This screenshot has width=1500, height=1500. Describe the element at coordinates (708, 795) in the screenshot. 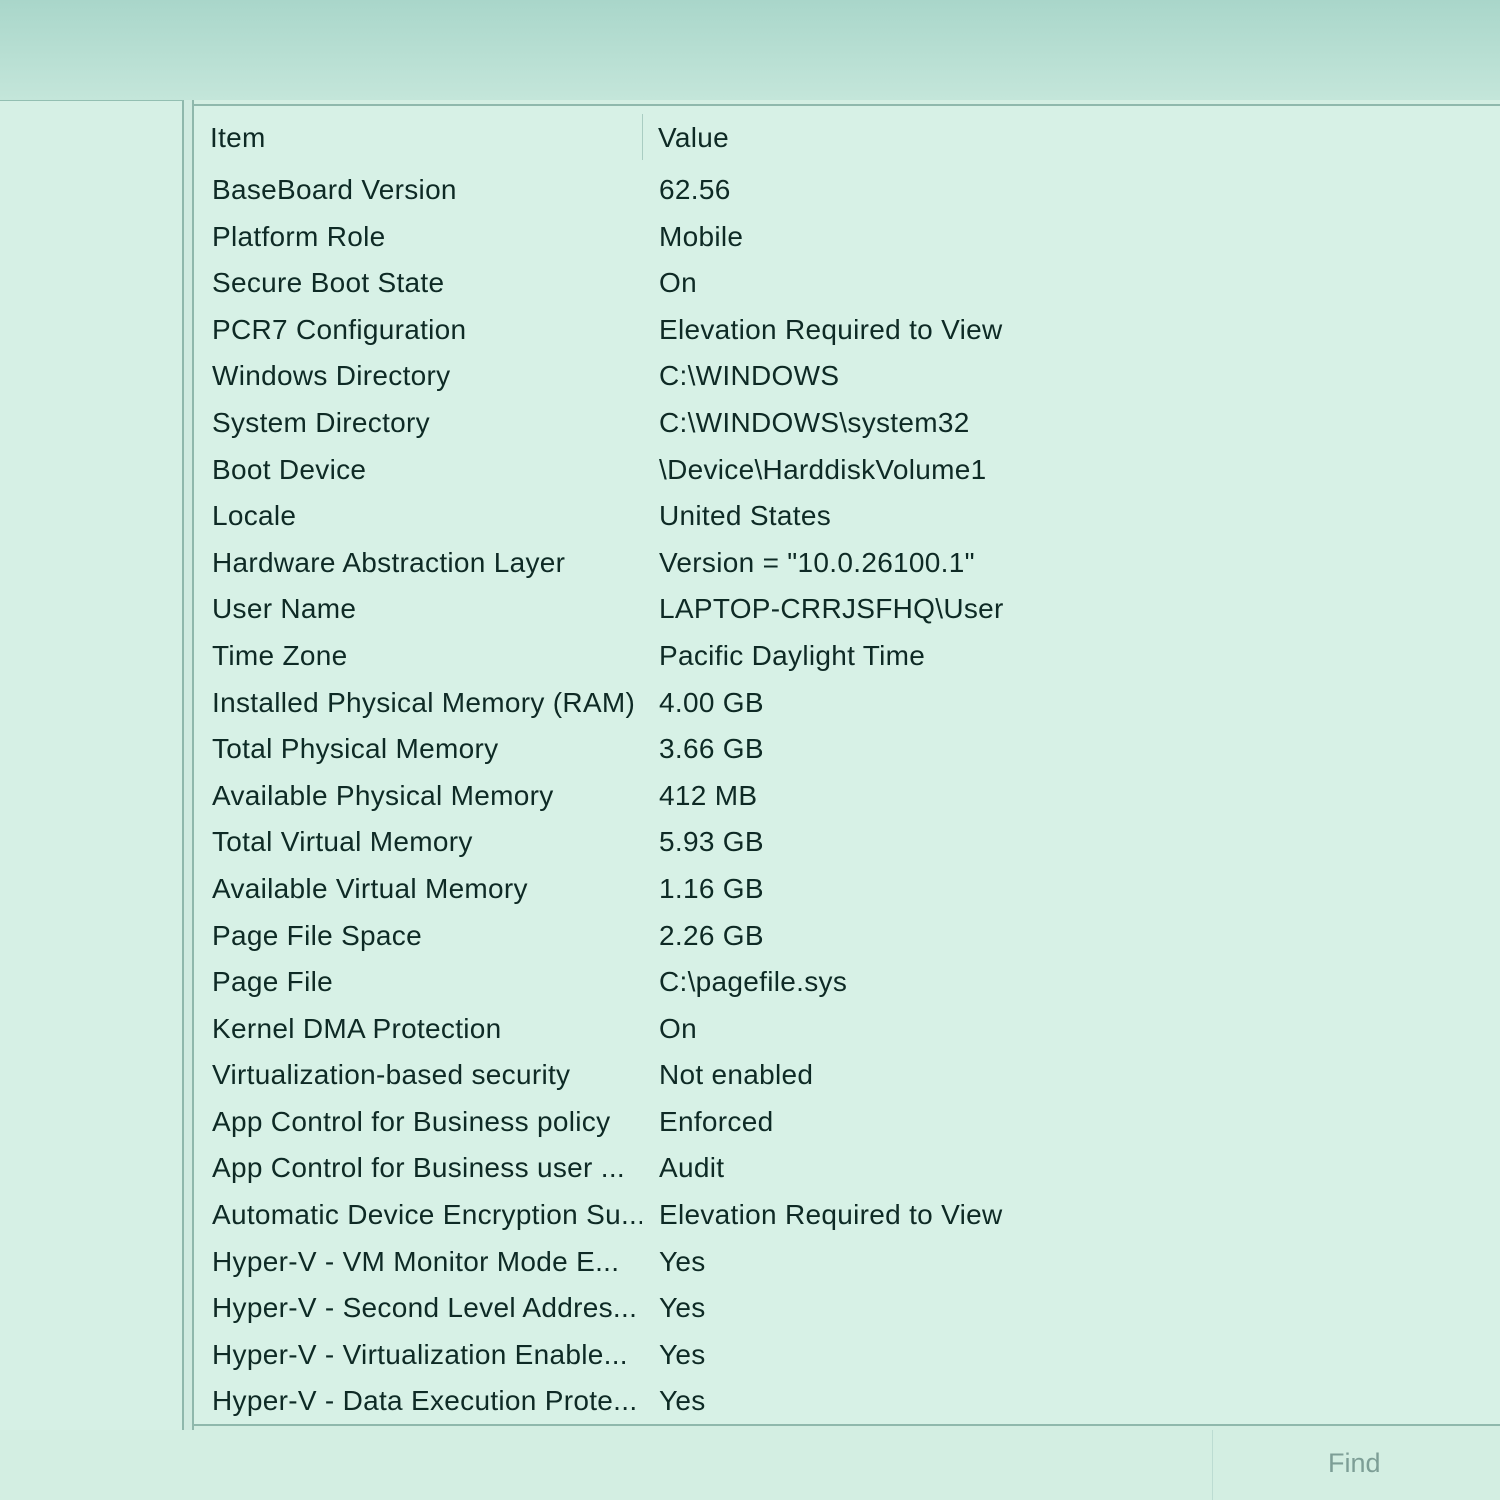

I see `row-item-value: 412 MB` at that location.